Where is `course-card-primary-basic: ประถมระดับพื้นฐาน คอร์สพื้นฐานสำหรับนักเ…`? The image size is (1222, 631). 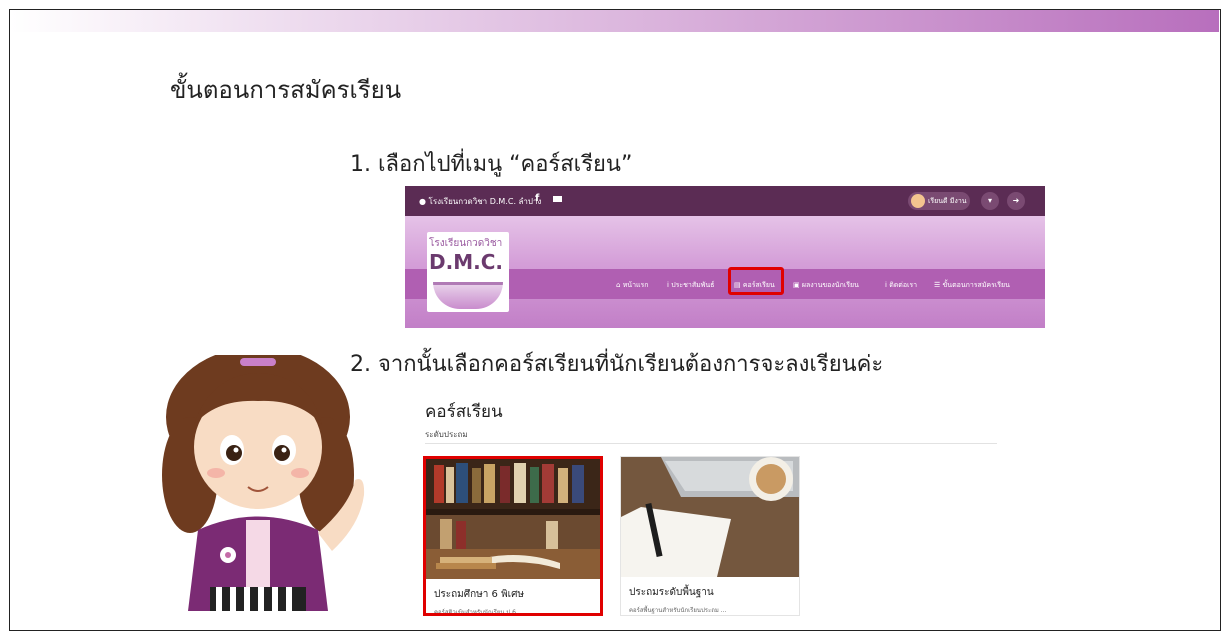 course-card-primary-basic: ประถมระดับพื้นฐาน คอร์สพื้นฐานสำหรับนักเ… is located at coordinates (710, 536).